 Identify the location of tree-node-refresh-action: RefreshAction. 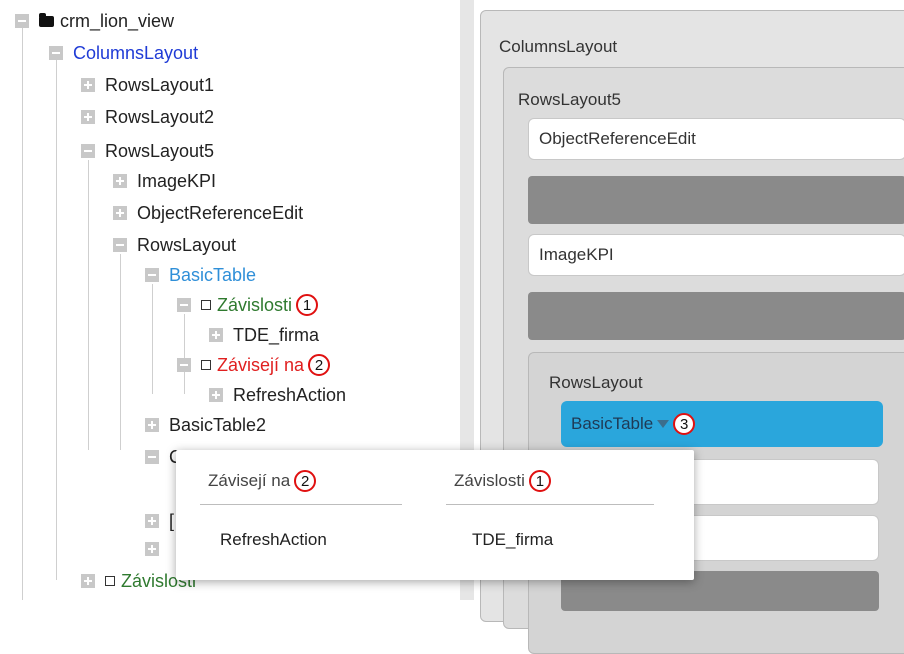
(277, 395).